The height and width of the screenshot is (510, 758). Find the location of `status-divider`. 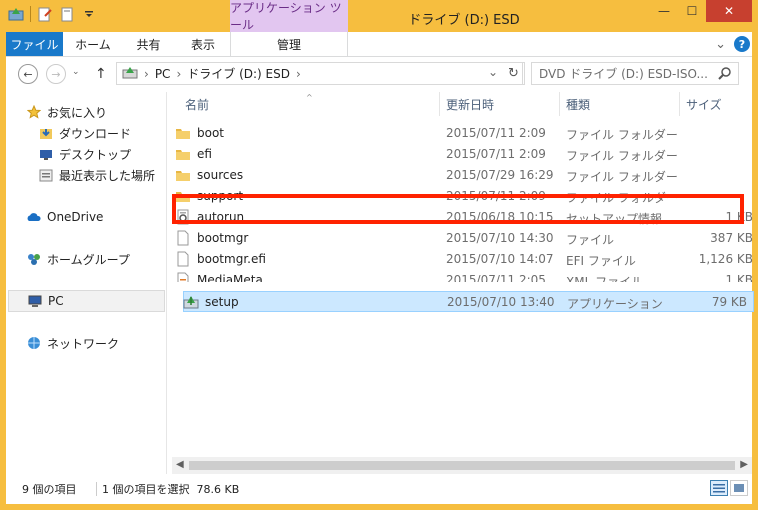

status-divider is located at coordinates (96, 489).